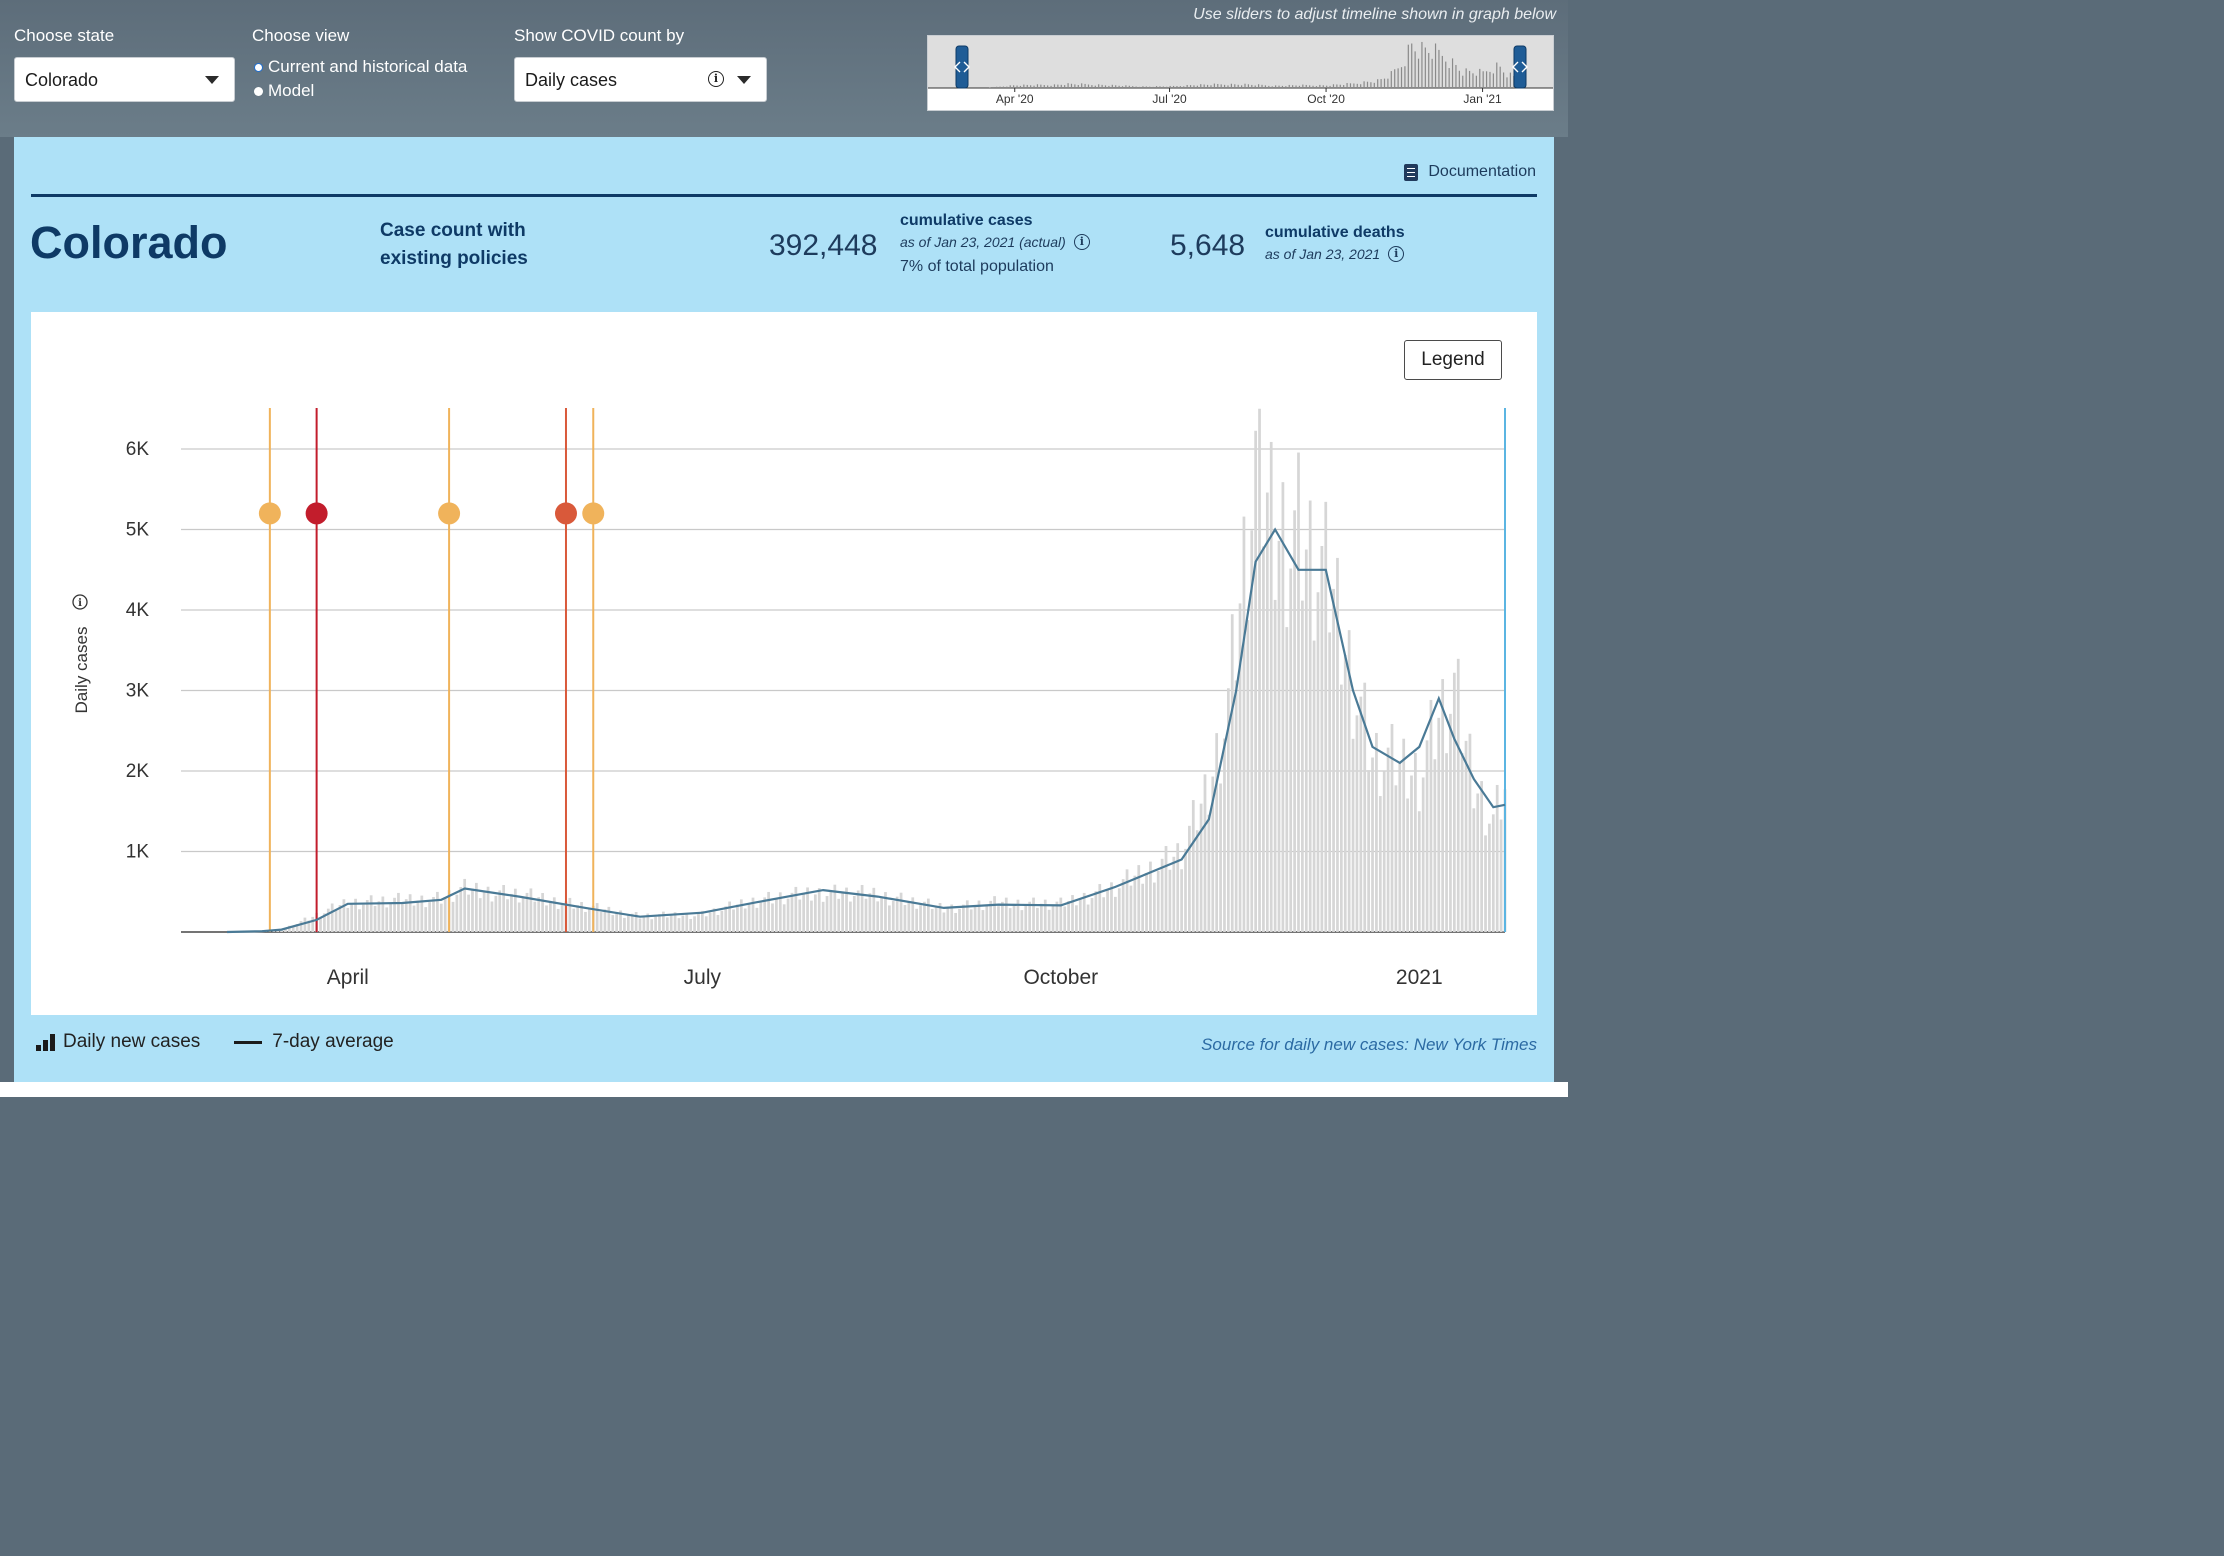 This screenshot has width=2224, height=1556. What do you see at coordinates (640, 79) in the screenshot?
I see `count-select: Daily cases i` at bounding box center [640, 79].